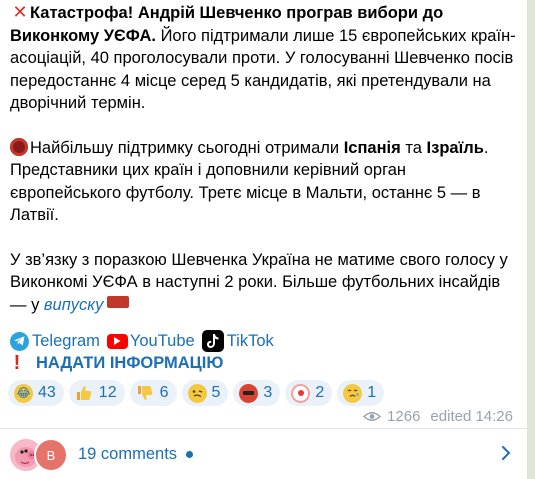 Image resolution: width=535 pixels, height=479 pixels. I want to click on woozy-face-icon, so click(197, 393).